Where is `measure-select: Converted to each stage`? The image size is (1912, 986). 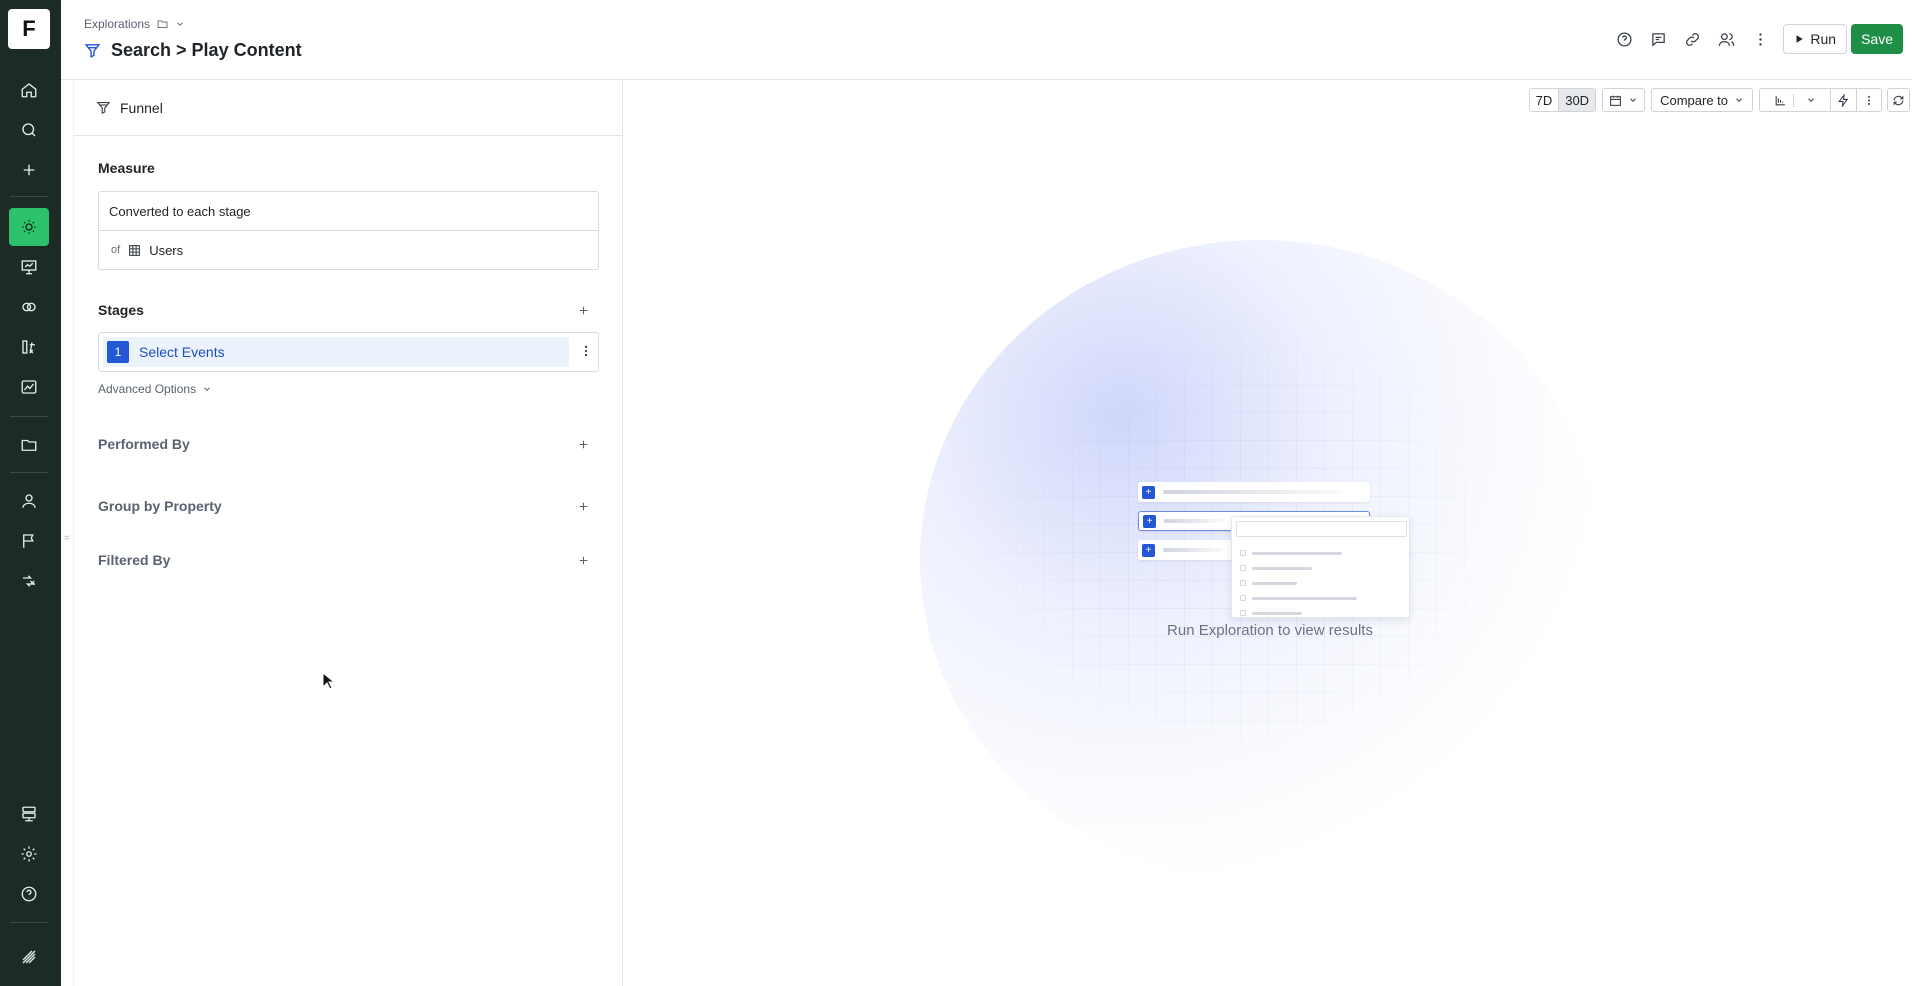 measure-select: Converted to each stage is located at coordinates (348, 211).